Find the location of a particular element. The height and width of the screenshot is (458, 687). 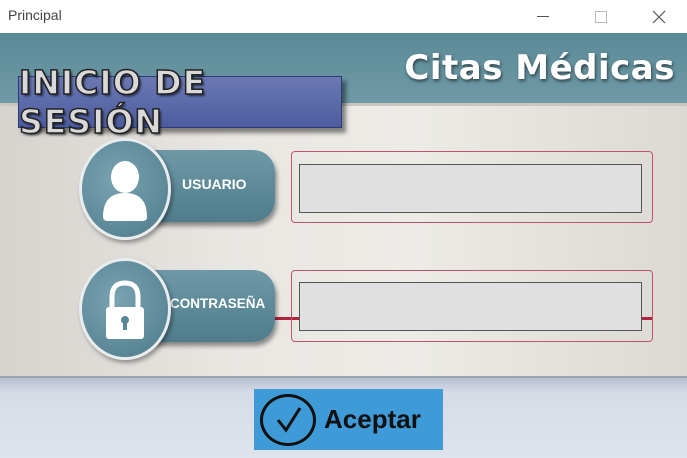

username-input is located at coordinates (470, 188).